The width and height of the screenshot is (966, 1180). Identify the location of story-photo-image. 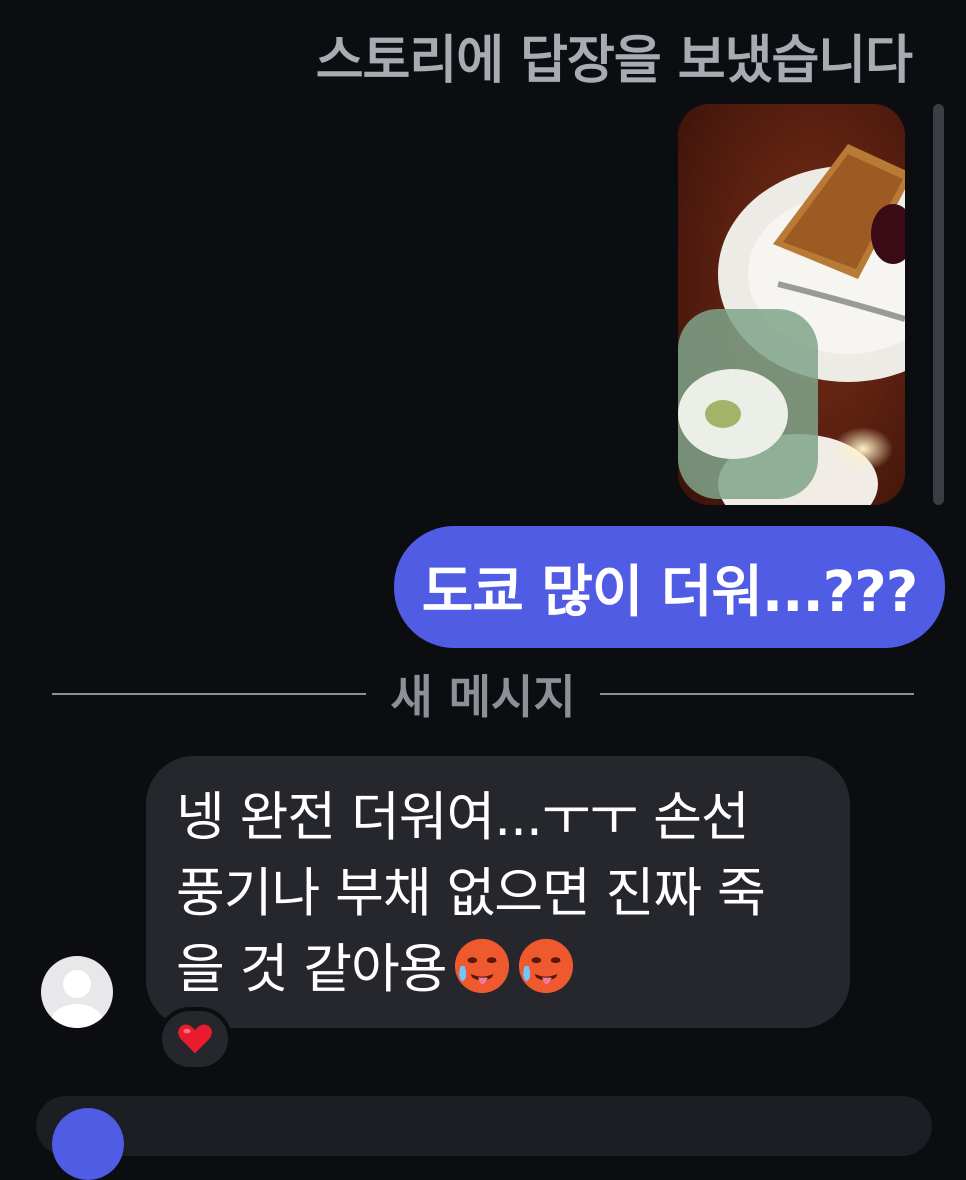
(791, 304).